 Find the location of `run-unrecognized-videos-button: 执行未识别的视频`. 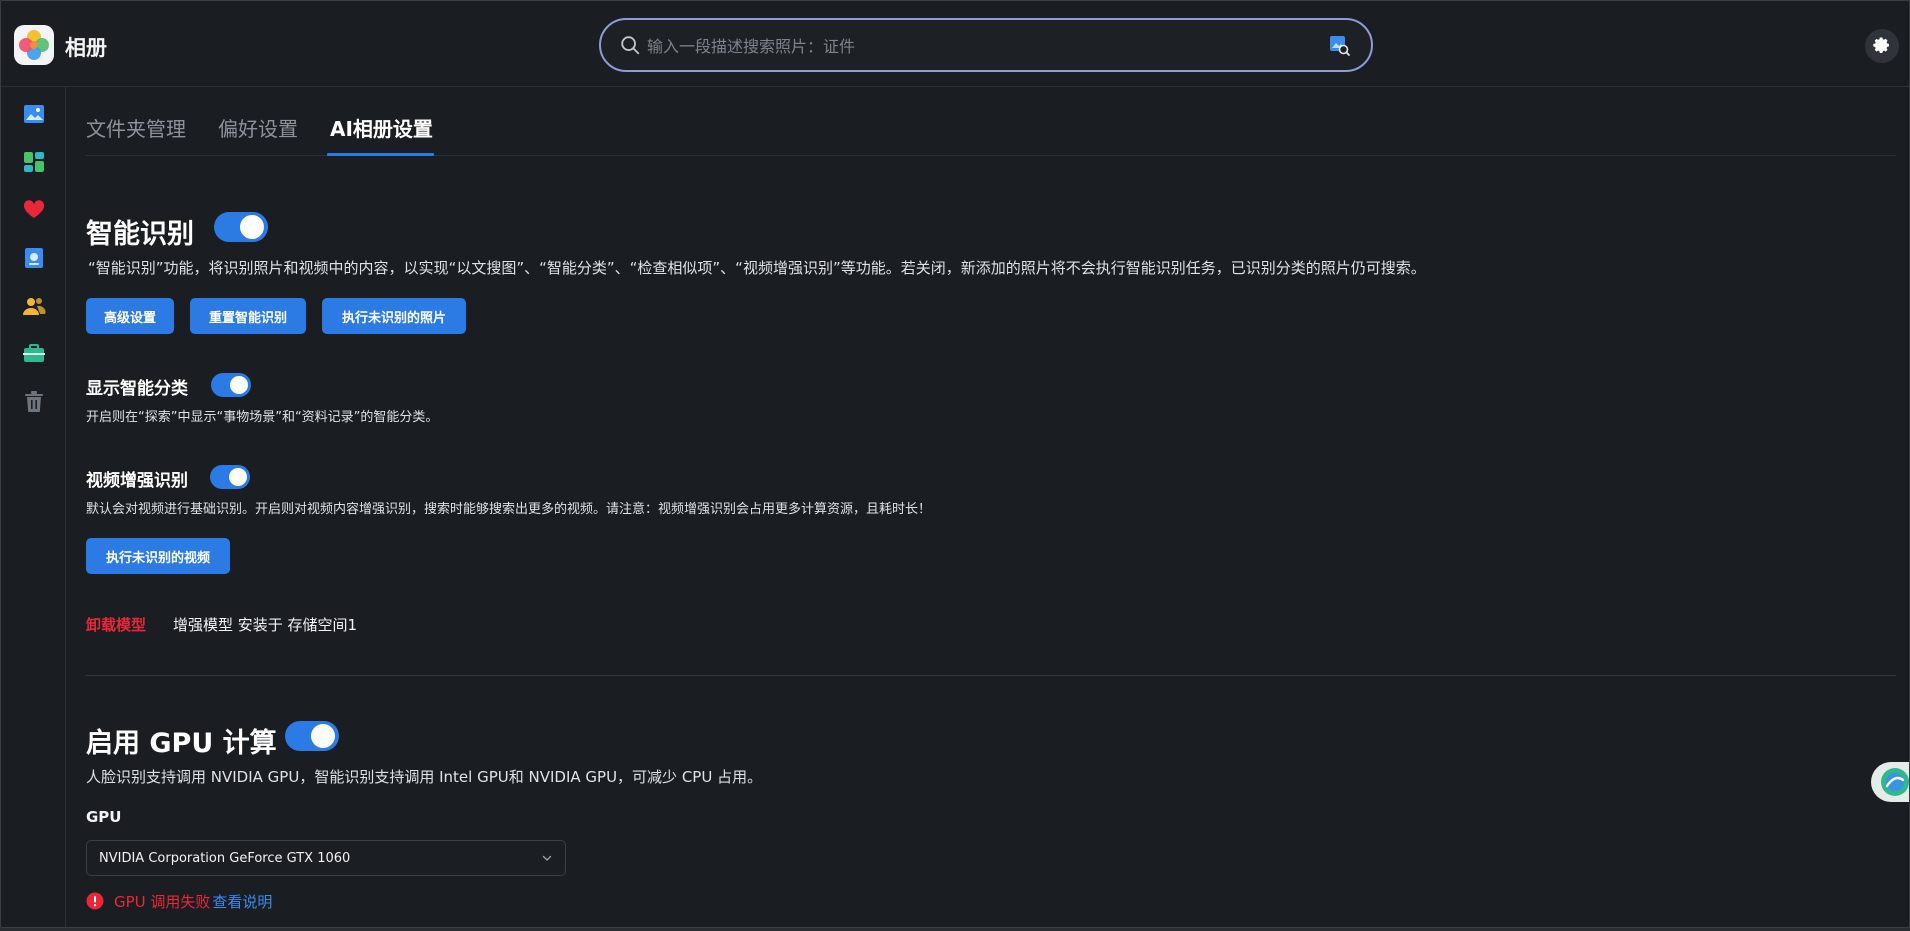

run-unrecognized-videos-button: 执行未识别的视频 is located at coordinates (158, 556).